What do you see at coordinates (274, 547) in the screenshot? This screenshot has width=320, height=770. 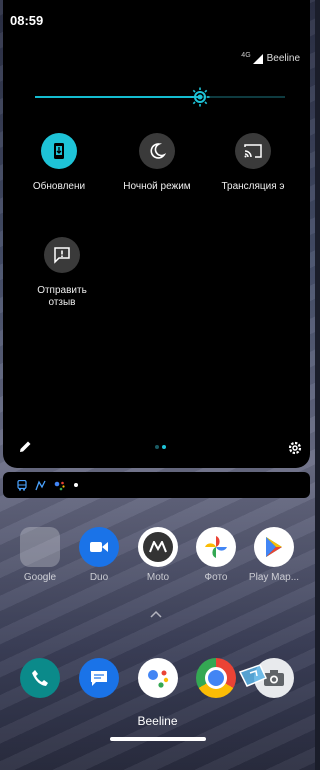 I see `play-store-icon` at bounding box center [274, 547].